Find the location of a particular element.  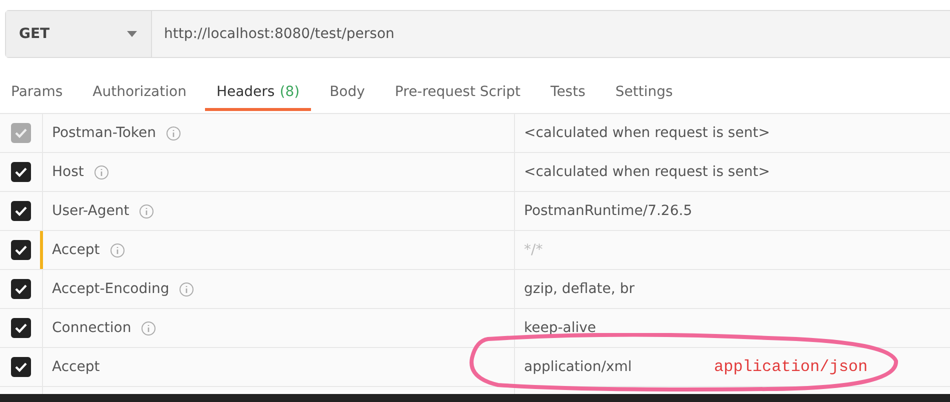

header-value: */* is located at coordinates (533, 250).